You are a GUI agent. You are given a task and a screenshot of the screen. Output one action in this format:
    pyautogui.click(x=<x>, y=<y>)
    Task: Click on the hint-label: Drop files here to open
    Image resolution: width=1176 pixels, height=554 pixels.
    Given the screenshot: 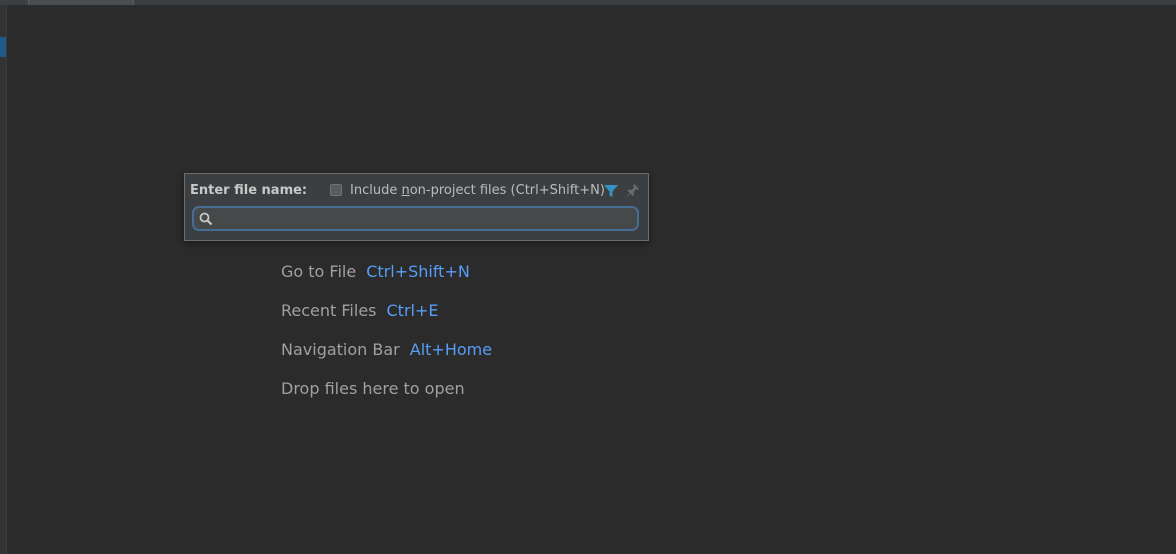 What is the action you would take?
    pyautogui.click(x=373, y=388)
    